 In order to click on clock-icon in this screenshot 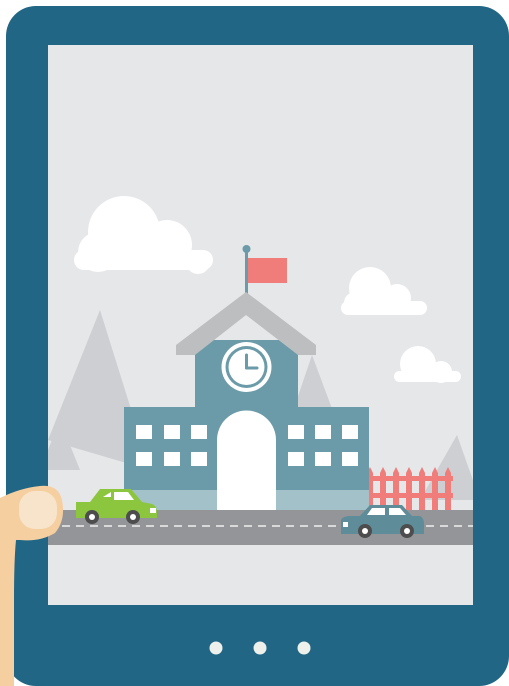, I will do `click(246, 367)`.